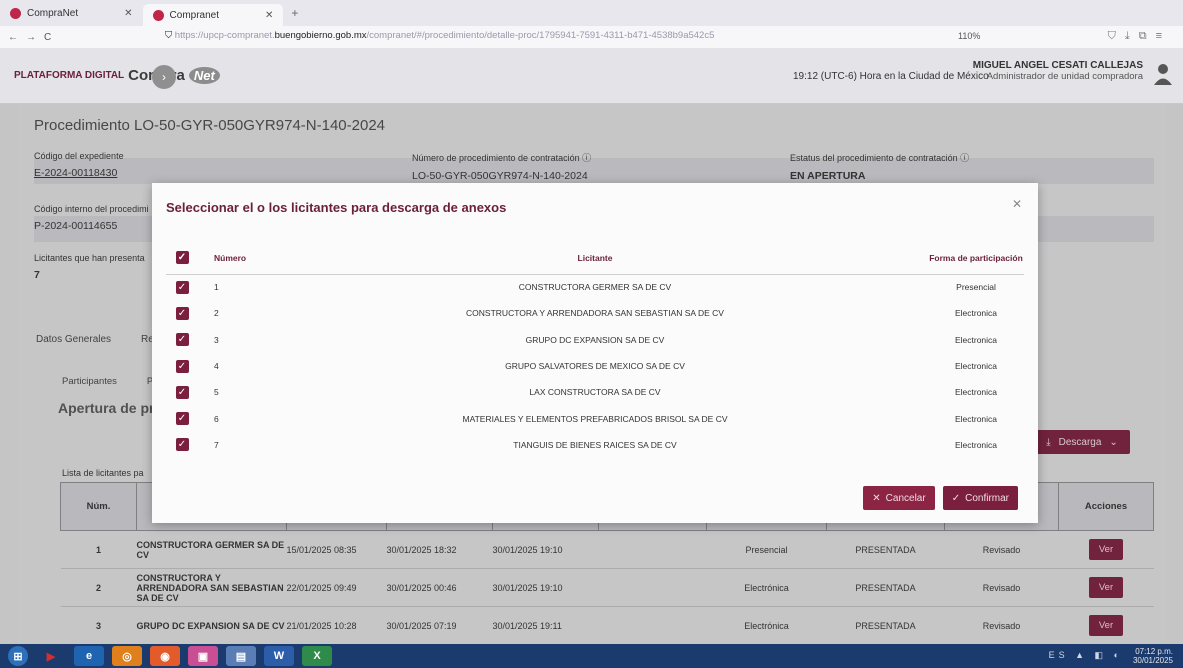 This screenshot has height=668, width=1183. Describe the element at coordinates (18, 656) in the screenshot. I see `start-icon: ⊞` at that location.